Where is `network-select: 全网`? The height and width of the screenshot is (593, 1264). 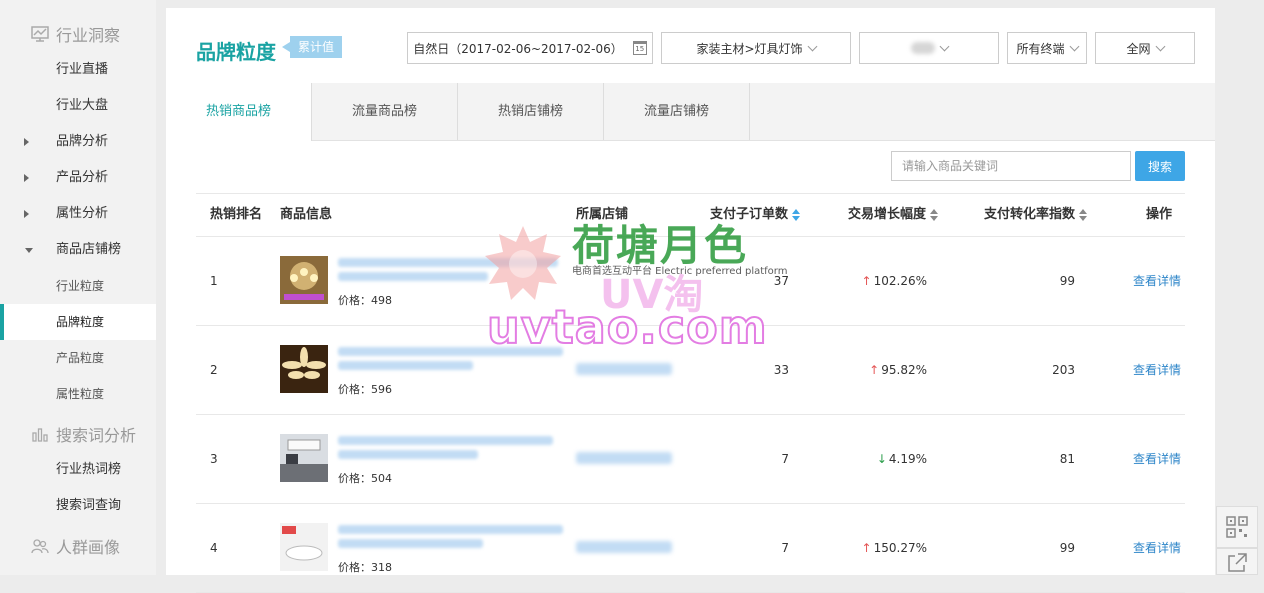
network-select: 全网 is located at coordinates (1145, 48).